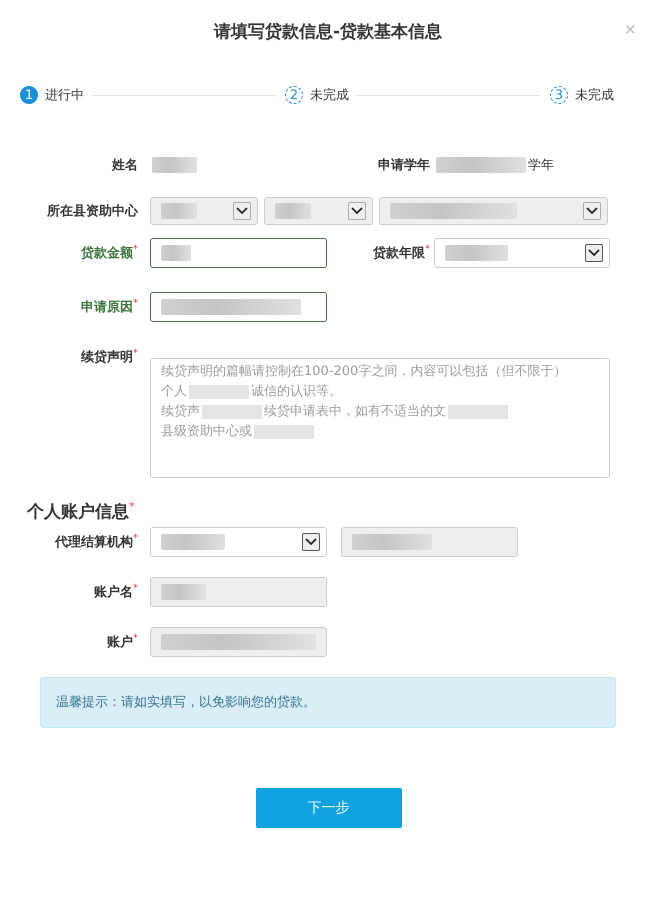 Image resolution: width=656 pixels, height=914 pixels. Describe the element at coordinates (328, 32) in the screenshot. I see `dialog-title: 请填写贷款信息-贷款基本信息` at that location.